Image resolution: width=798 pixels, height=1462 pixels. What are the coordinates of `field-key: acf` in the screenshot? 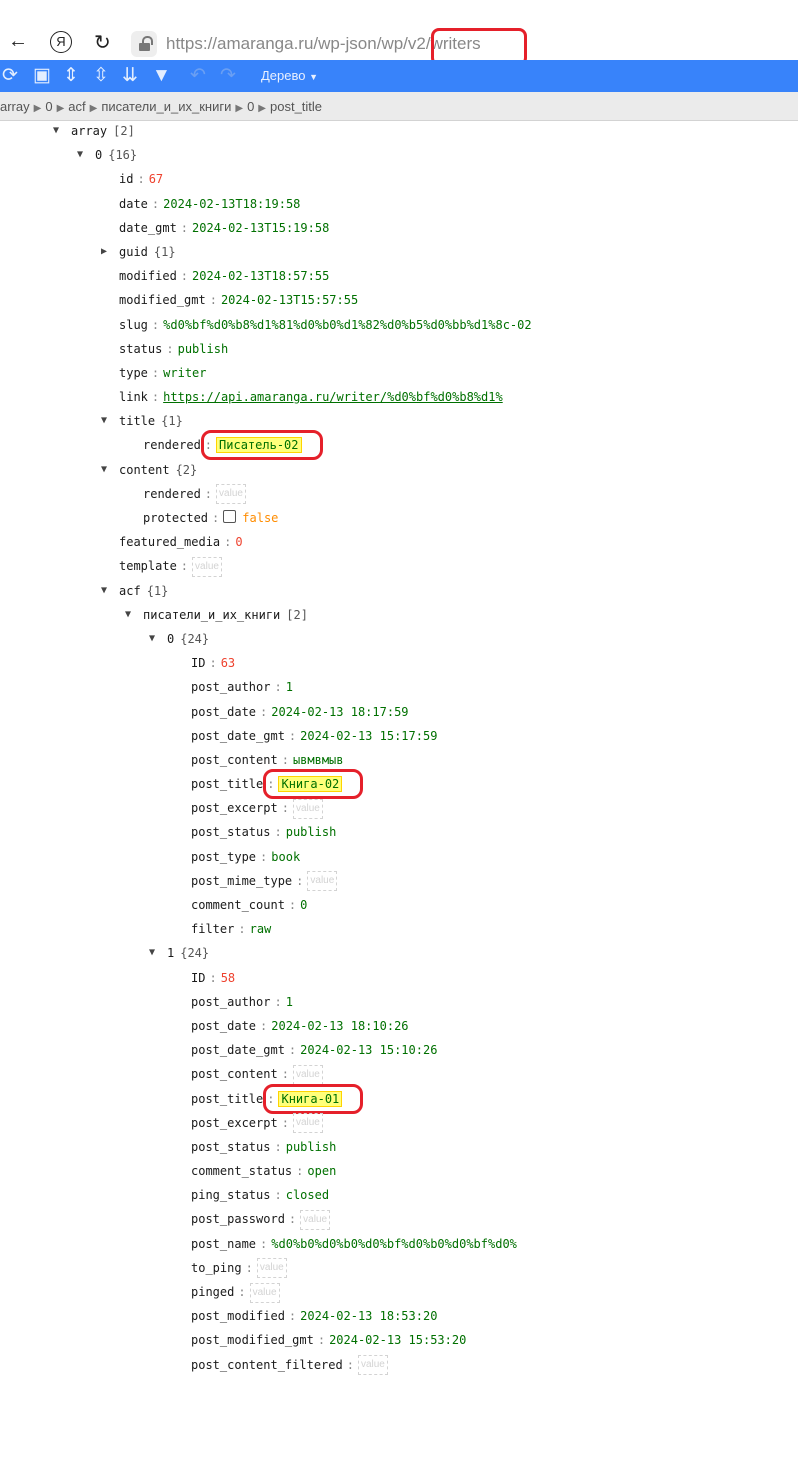 It's located at (130, 591).